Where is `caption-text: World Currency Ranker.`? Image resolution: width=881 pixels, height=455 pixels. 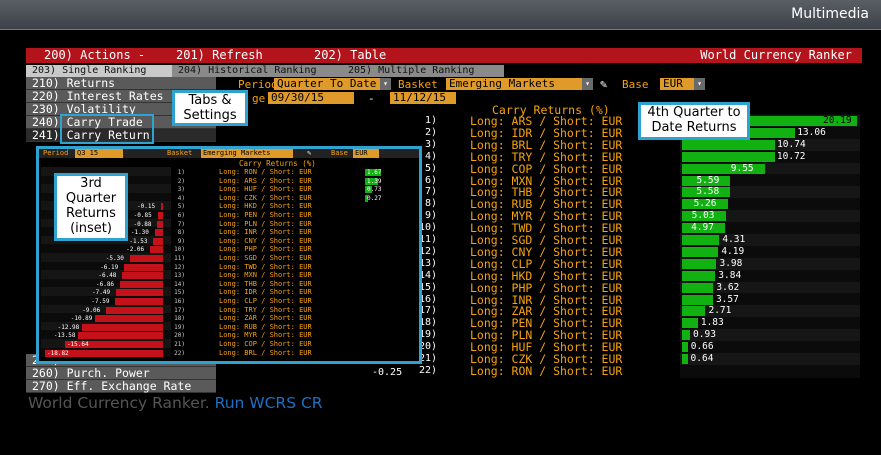
caption-text: World Currency Ranker. is located at coordinates (119, 403).